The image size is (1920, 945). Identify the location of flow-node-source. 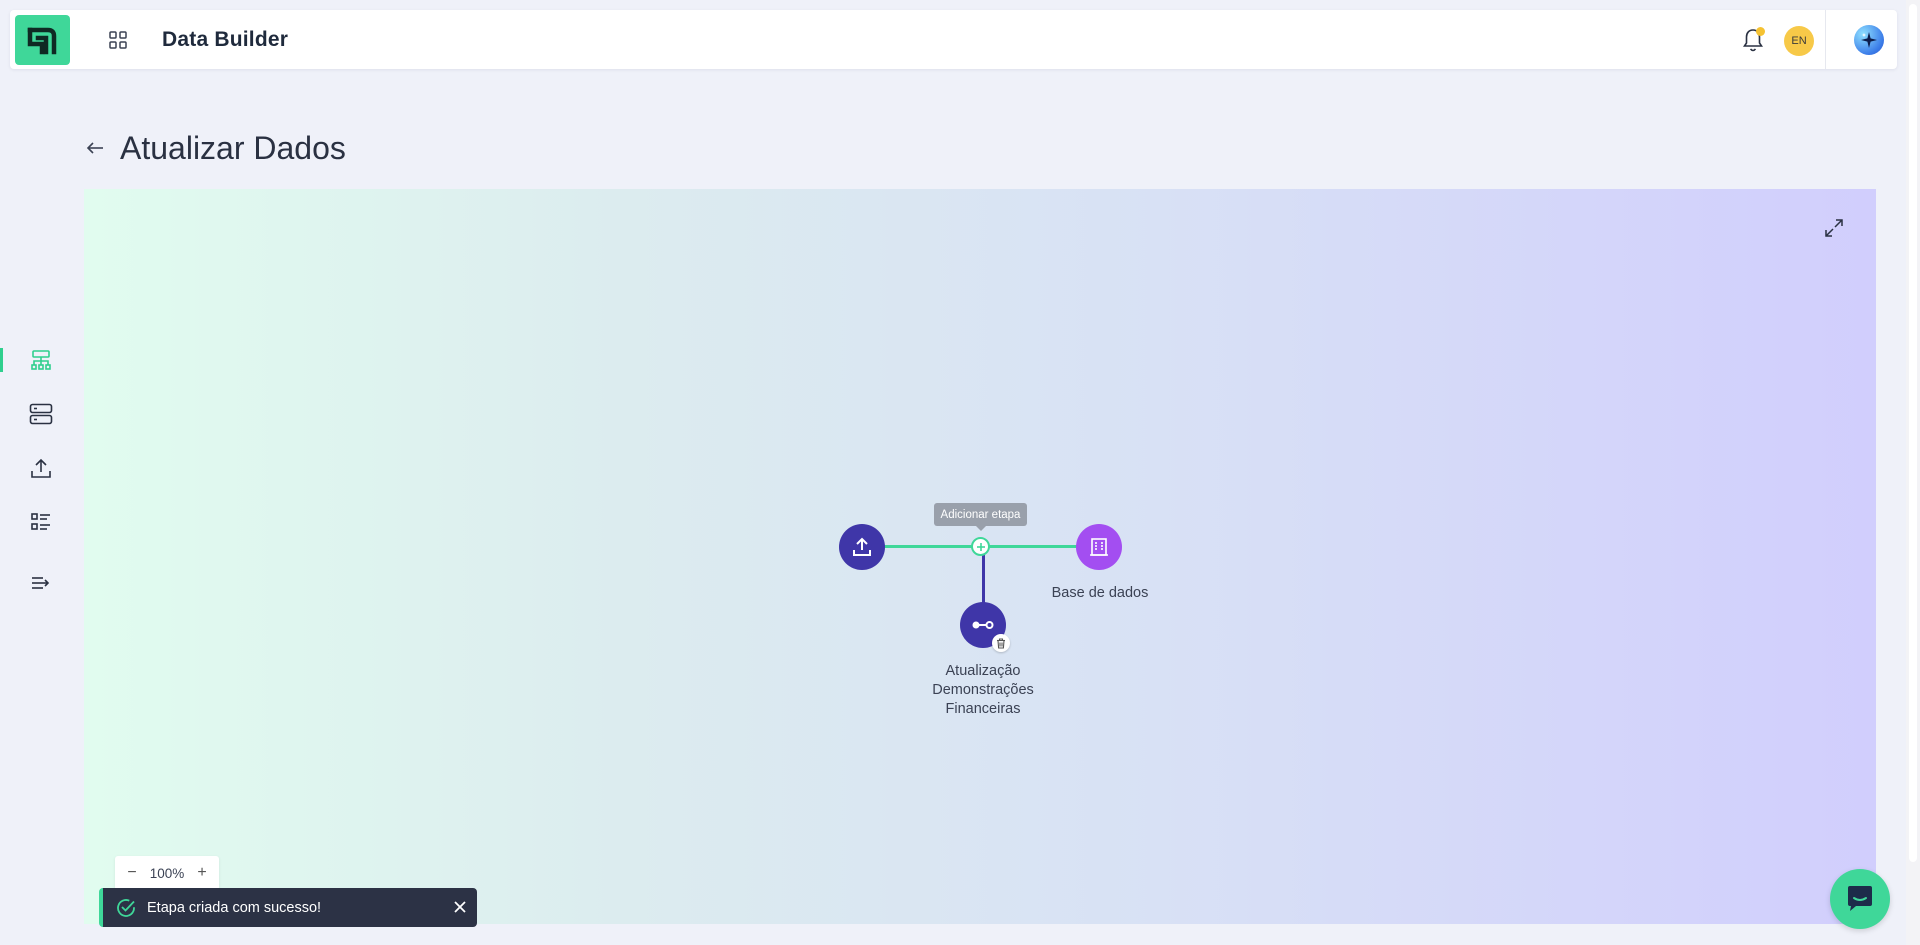
(862, 547).